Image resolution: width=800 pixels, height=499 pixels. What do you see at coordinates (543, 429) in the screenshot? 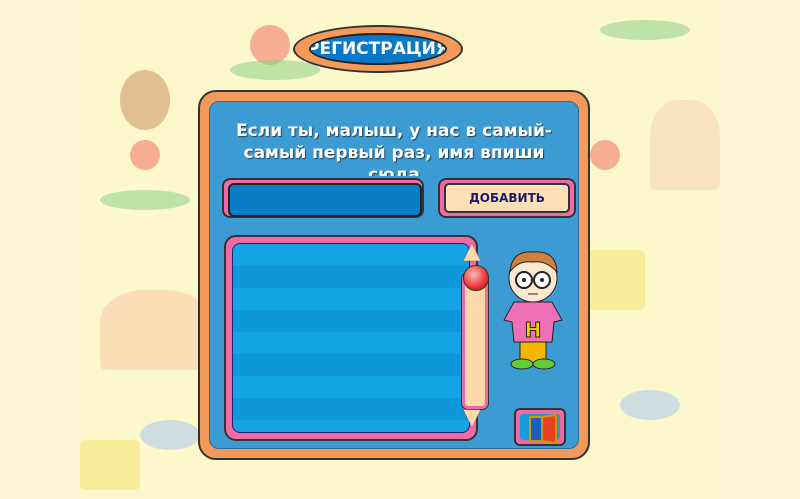
I see `door-icon` at bounding box center [543, 429].